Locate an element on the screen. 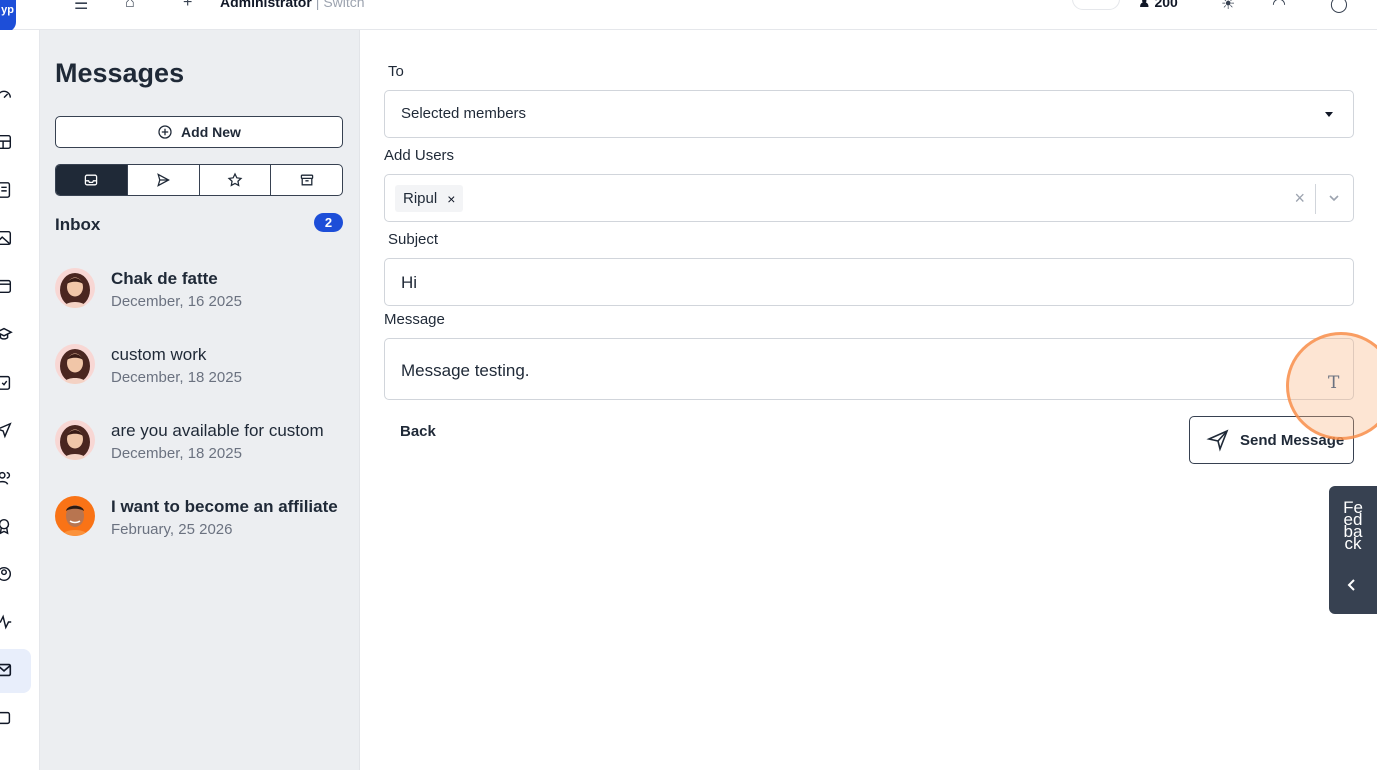 This screenshot has width=1377, height=770. conversation-subject: I want to become an affiliate is located at coordinates (224, 506).